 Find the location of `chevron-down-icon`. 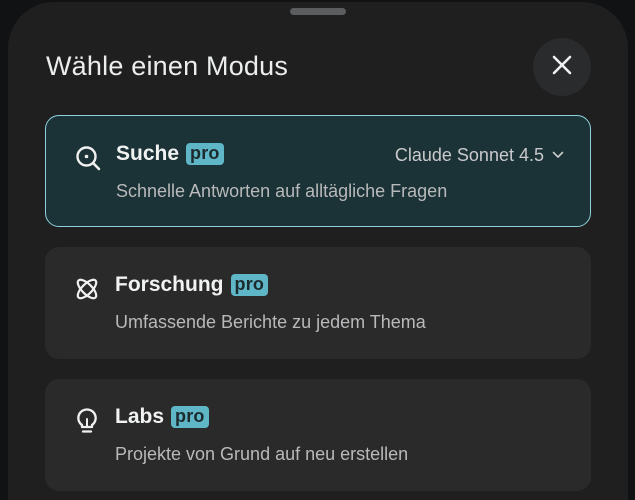

chevron-down-icon is located at coordinates (558, 155).